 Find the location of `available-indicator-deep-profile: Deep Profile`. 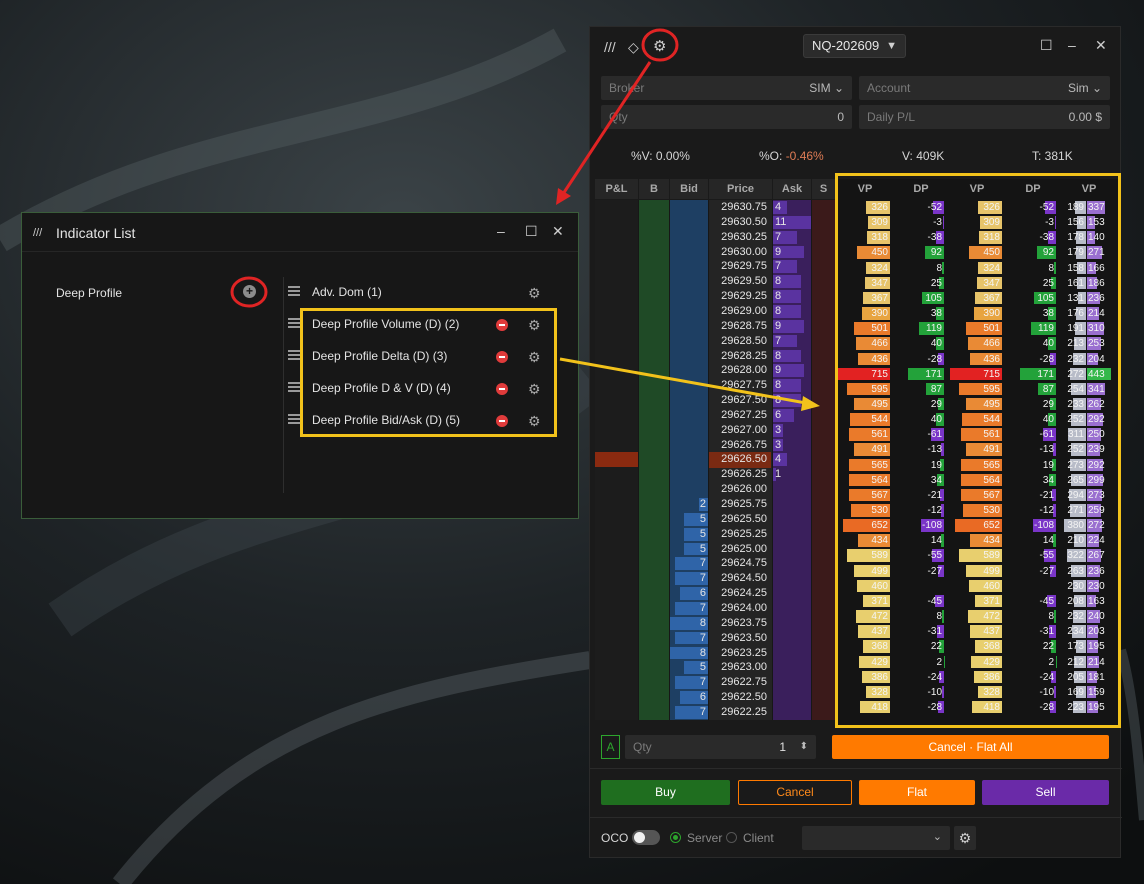

available-indicator-deep-profile: Deep Profile is located at coordinates (89, 293).